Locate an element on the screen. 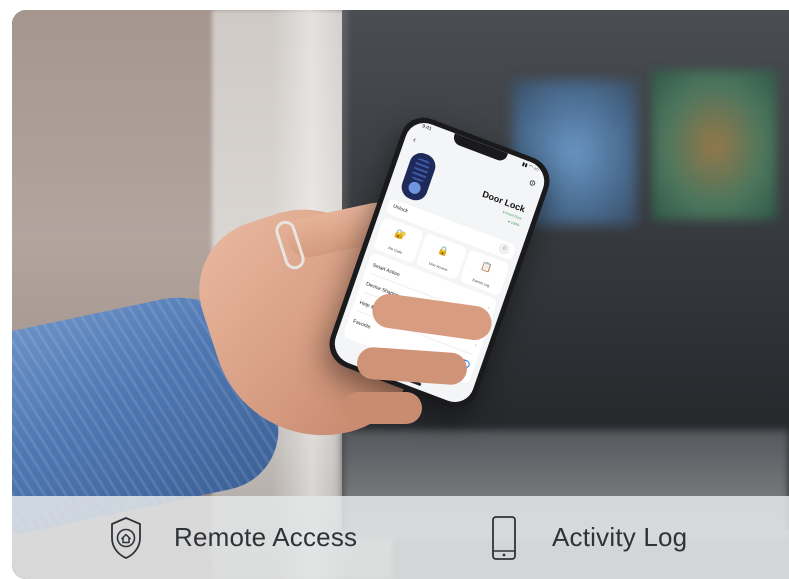  menu-label: Favorite is located at coordinates (362, 324).